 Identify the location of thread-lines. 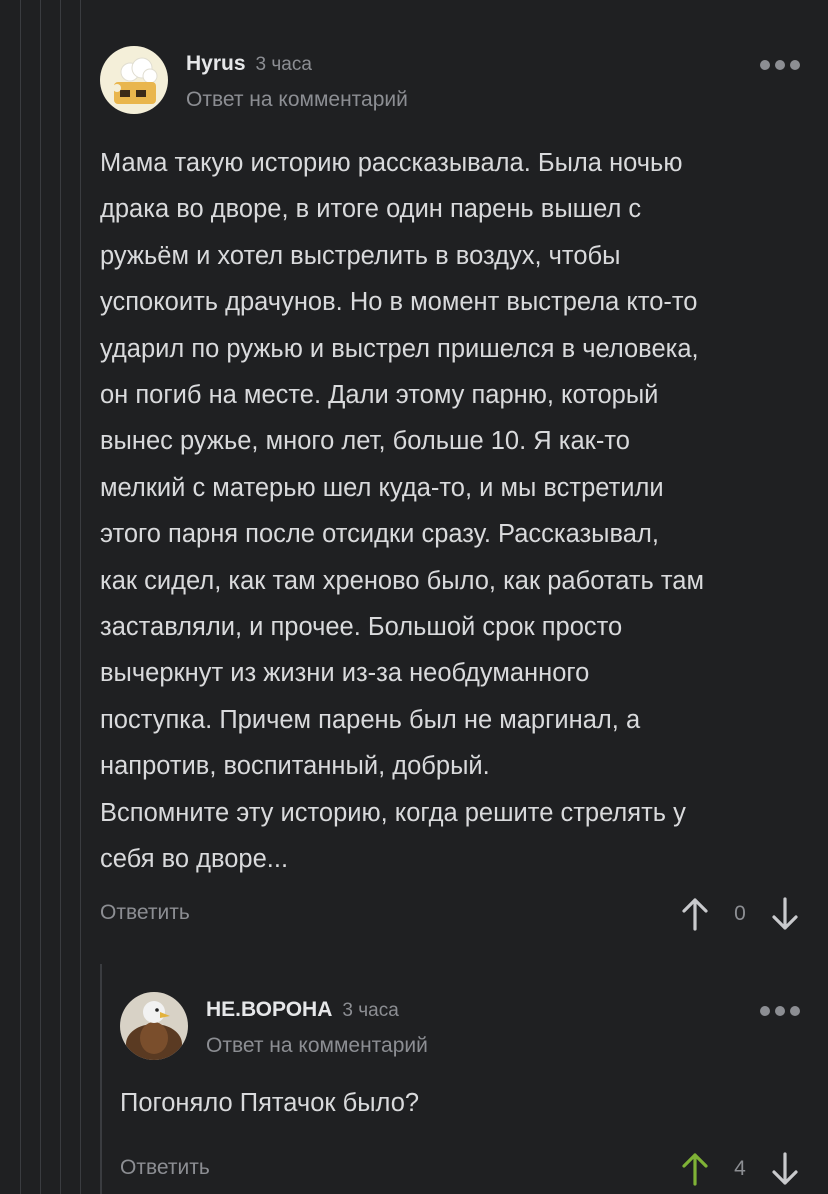
(45, 597).